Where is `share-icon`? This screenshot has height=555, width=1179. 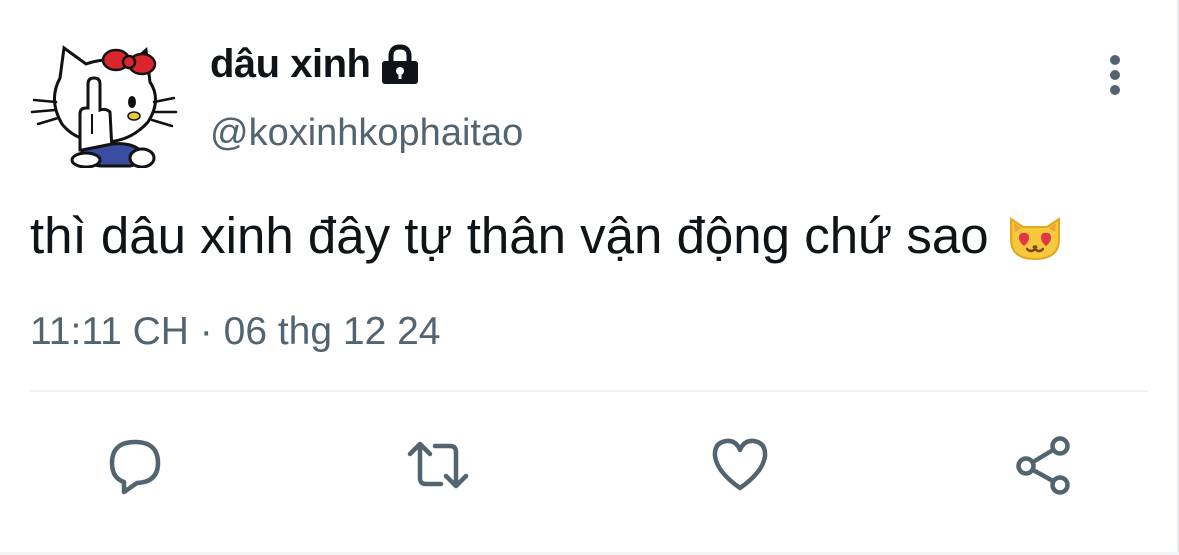 share-icon is located at coordinates (1043, 465).